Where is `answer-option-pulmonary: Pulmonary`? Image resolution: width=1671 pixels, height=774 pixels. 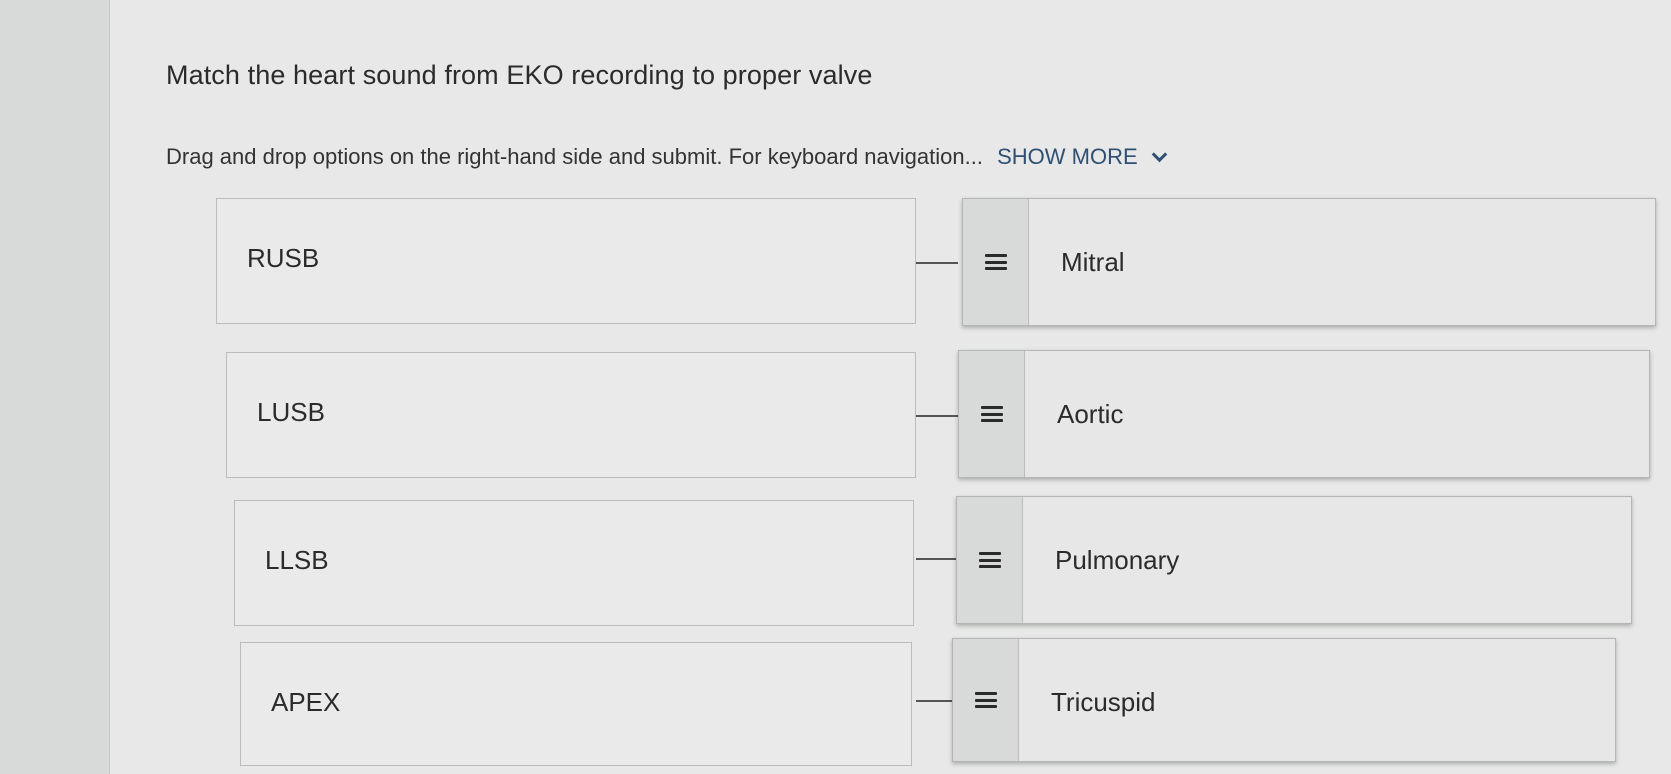 answer-option-pulmonary: Pulmonary is located at coordinates (1294, 560).